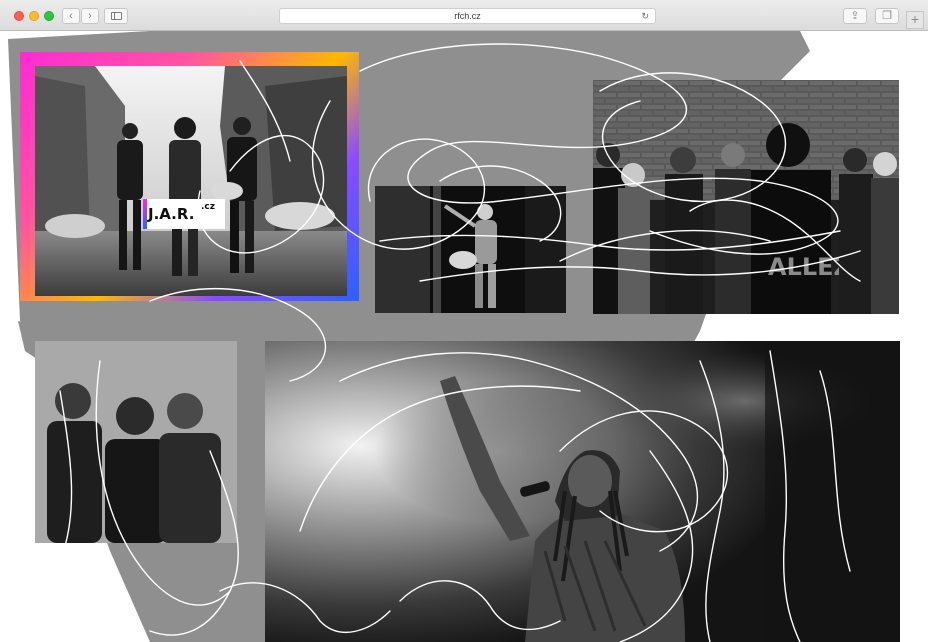 Image resolution: width=928 pixels, height=642 pixels. I want to click on band-photo, so click(191, 181).